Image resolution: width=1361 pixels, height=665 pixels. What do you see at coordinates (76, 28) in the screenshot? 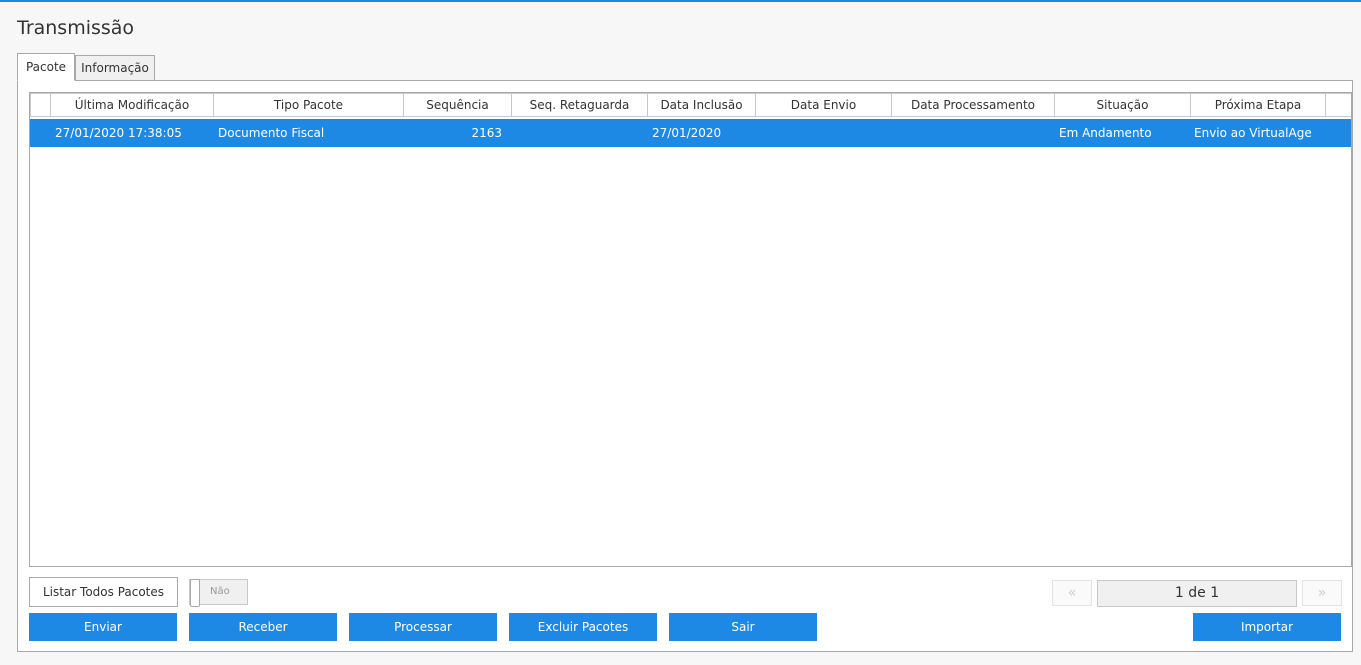
I see `page-title: Transmissão` at bounding box center [76, 28].